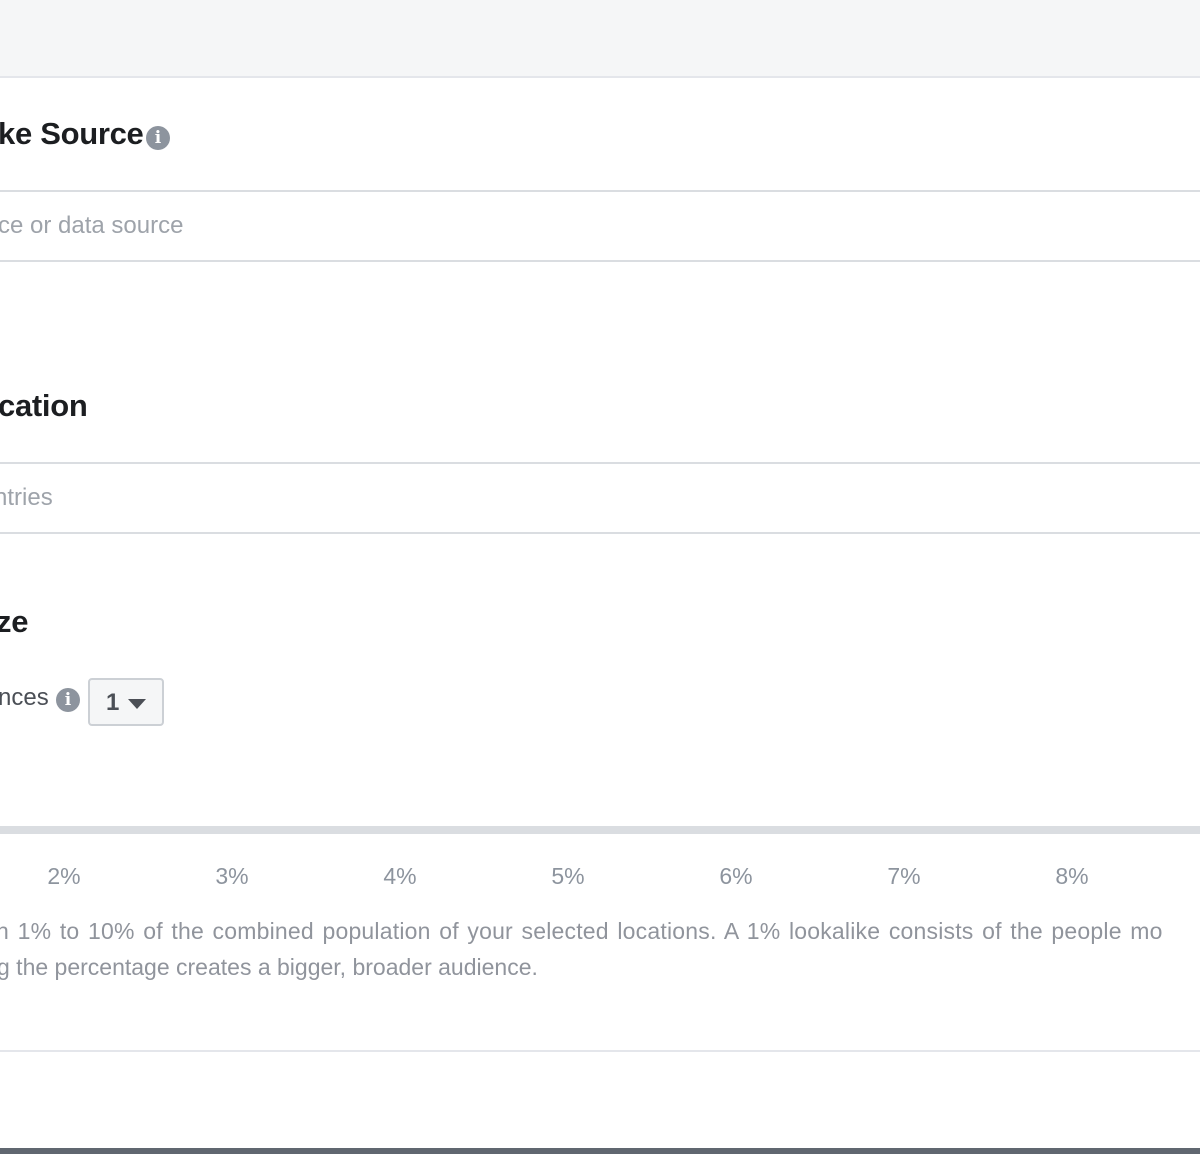 Image resolution: width=1200 pixels, height=1154 pixels. What do you see at coordinates (64, 876) in the screenshot?
I see `slider-tick-label: 2%` at bounding box center [64, 876].